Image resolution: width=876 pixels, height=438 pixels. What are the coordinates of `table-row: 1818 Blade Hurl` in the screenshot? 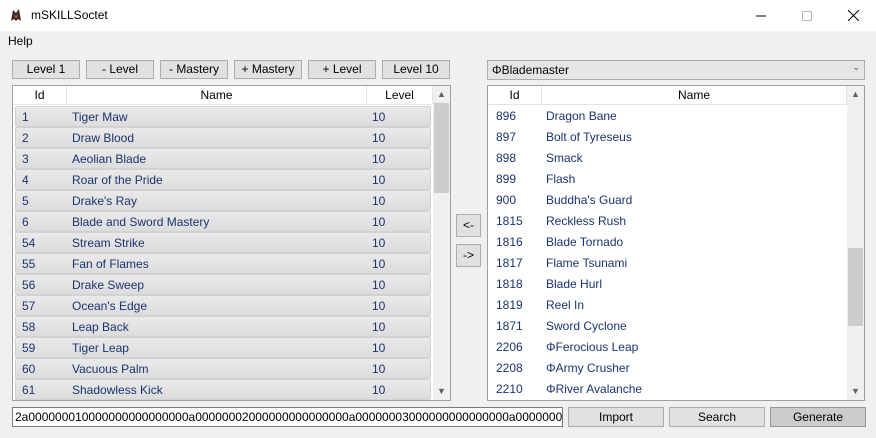 It's located at (667, 284).